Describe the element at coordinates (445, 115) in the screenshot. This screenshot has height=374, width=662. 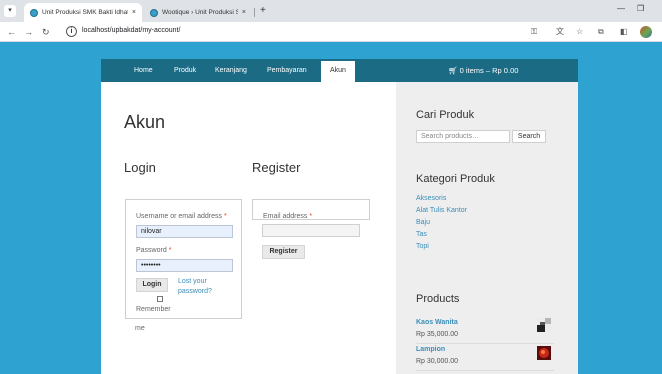
I see `search-heading: Cari Produk` at that location.